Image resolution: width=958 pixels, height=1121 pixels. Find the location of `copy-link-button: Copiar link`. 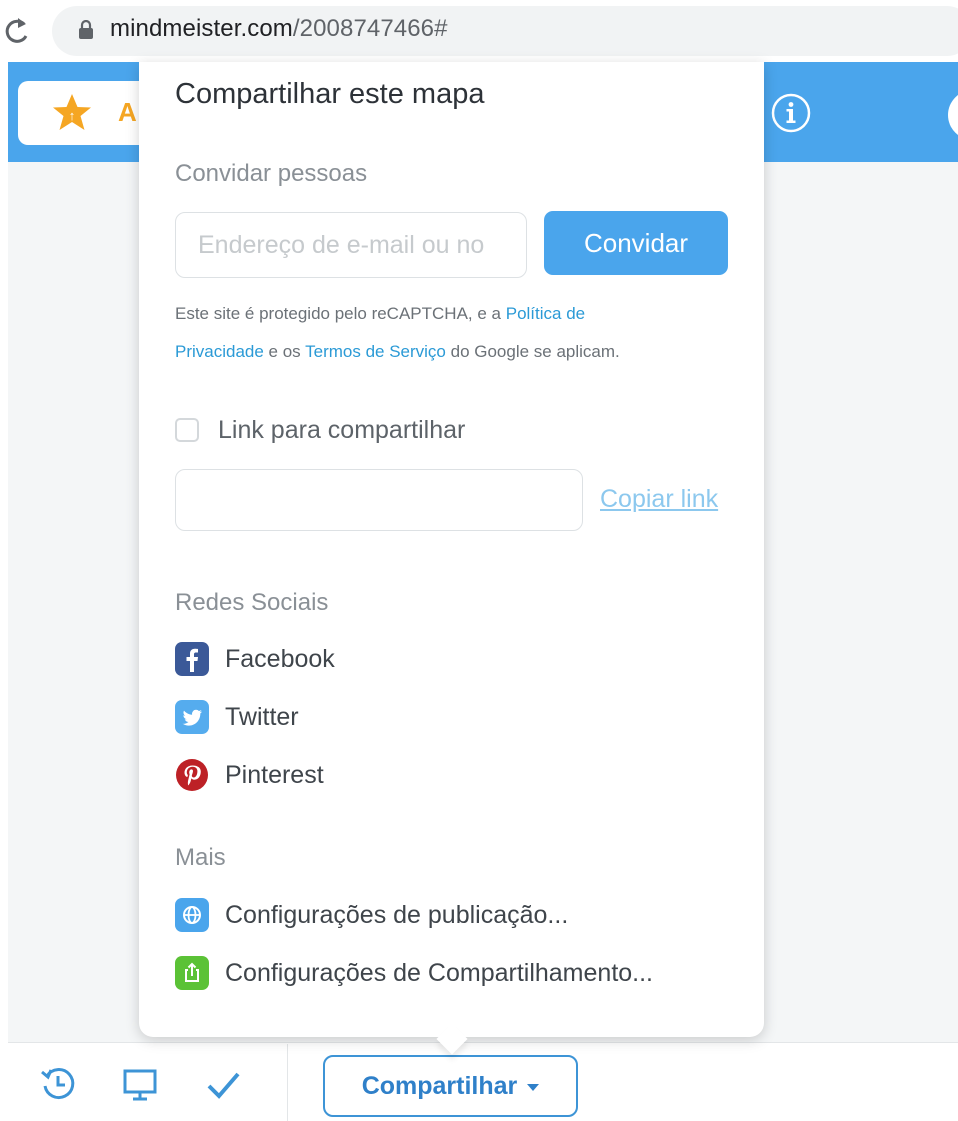

copy-link-button: Copiar link is located at coordinates (659, 499).